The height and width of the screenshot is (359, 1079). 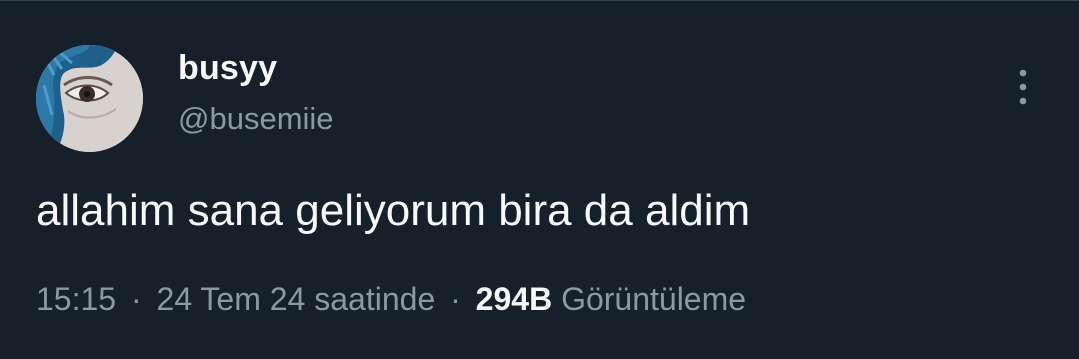 I want to click on views-label: Görüntüleme, so click(x=654, y=299).